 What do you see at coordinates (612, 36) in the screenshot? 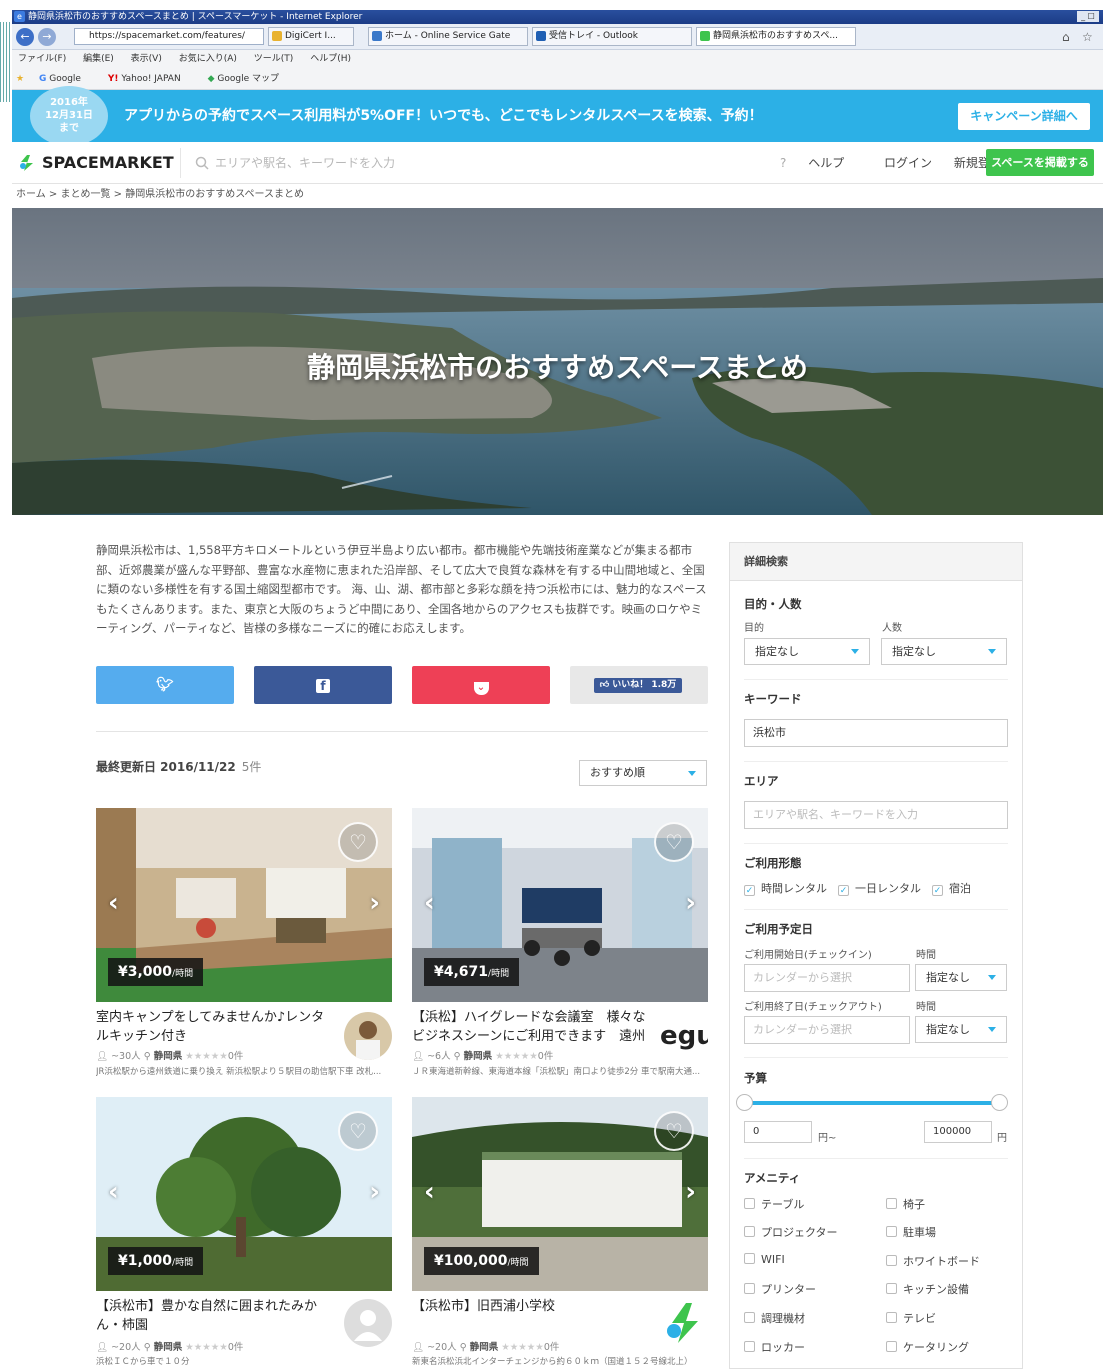
I see `tab-outlook: 受信トレイ - Outlook` at bounding box center [612, 36].